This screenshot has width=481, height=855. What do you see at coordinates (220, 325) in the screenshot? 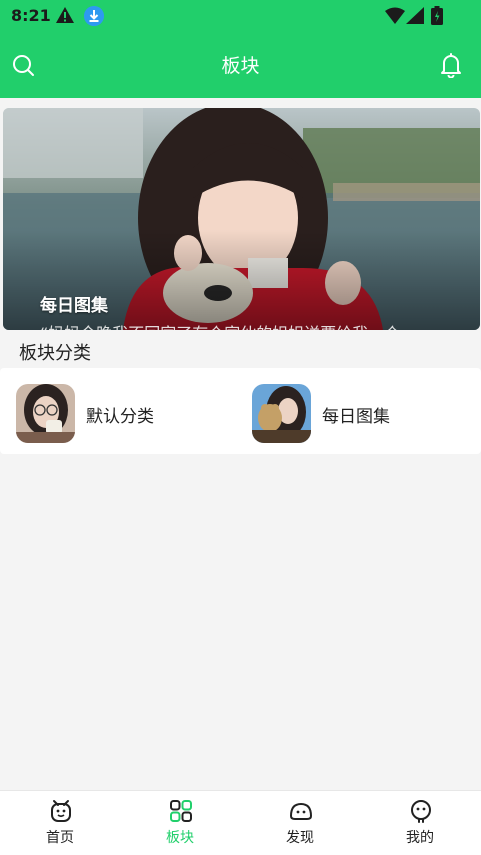
I see `banner-subtitle: “妈妈今晚我不回家了有个家伙的姐姐送要给我一个` at bounding box center [220, 325].